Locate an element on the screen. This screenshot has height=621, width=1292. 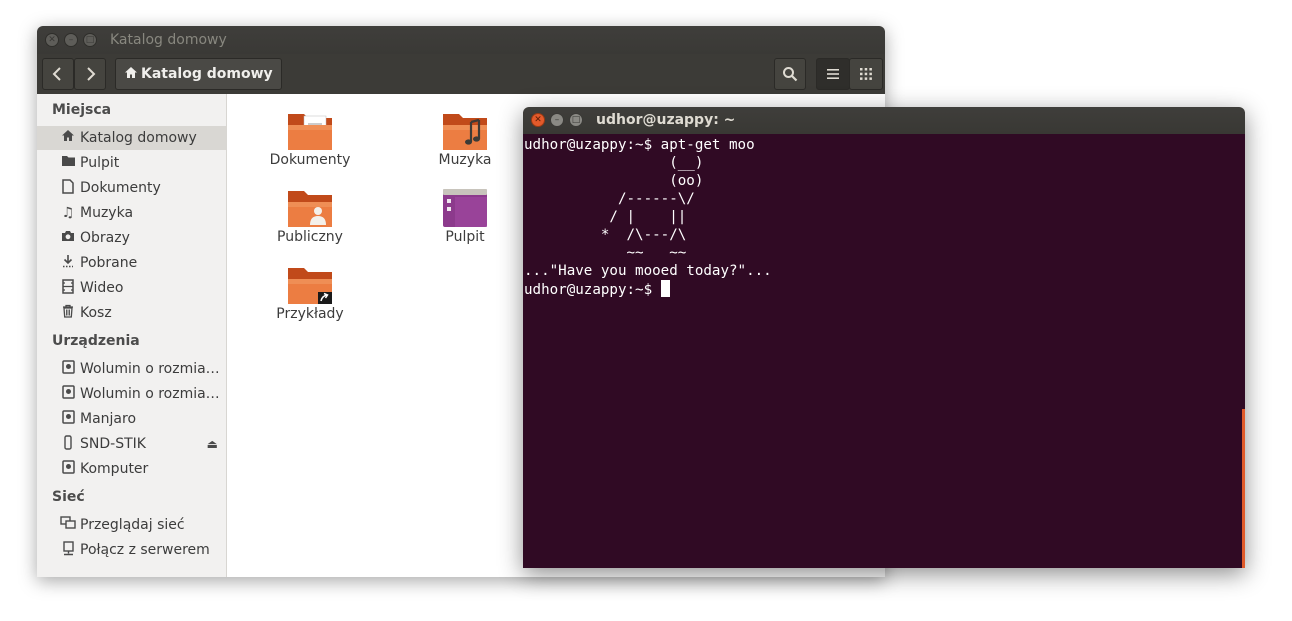
chevron-left-icon is located at coordinates (56, 74).